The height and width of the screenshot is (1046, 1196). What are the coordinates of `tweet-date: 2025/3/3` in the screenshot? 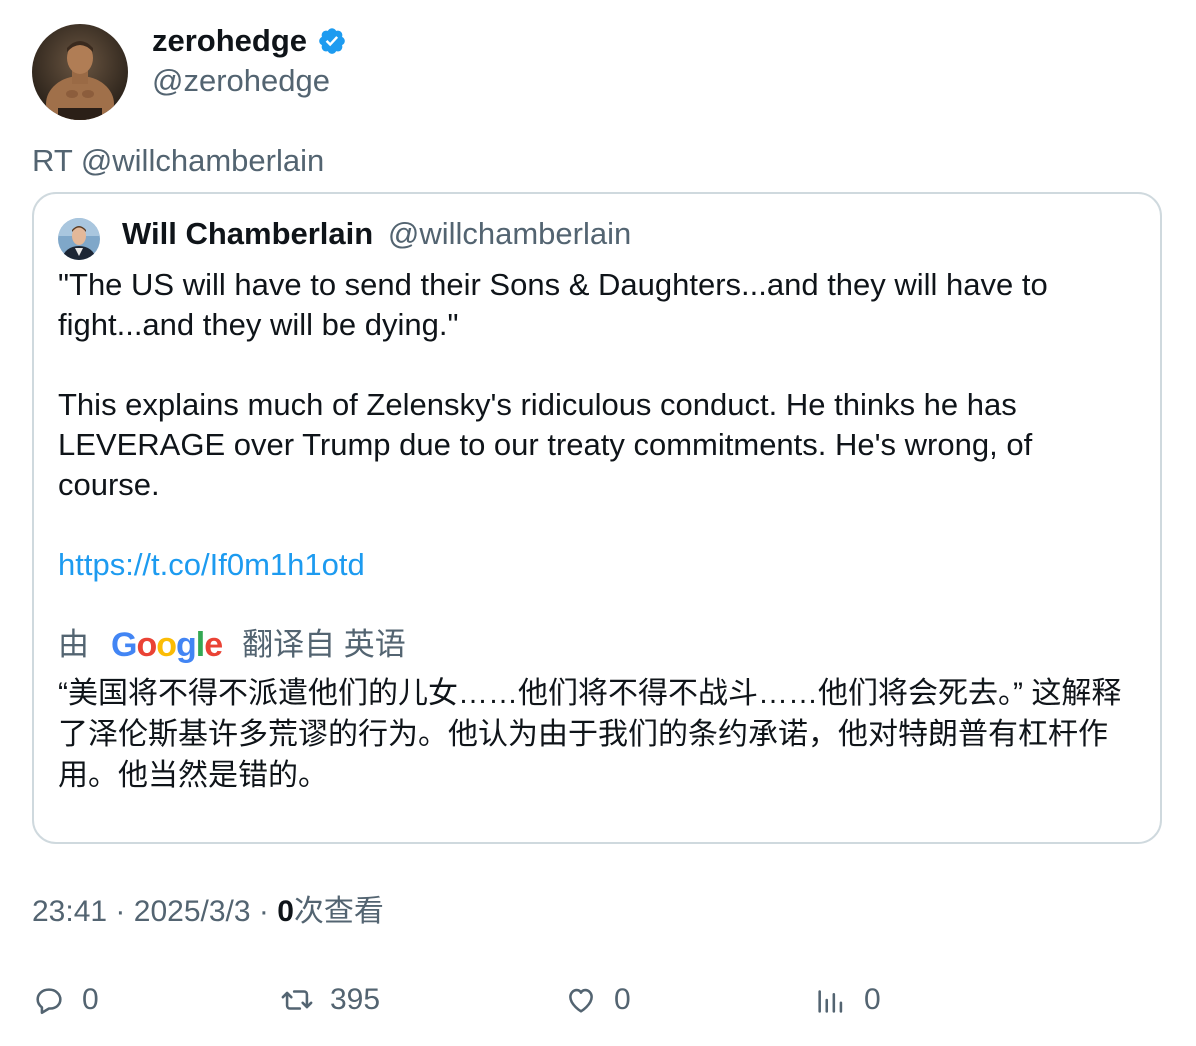 It's located at (192, 911).